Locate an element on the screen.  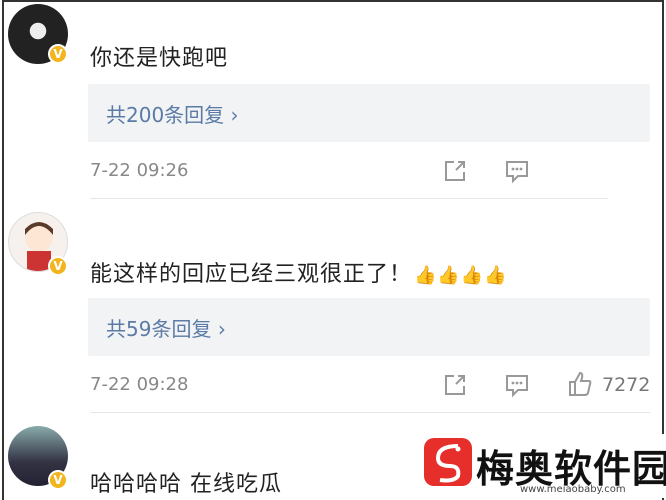
comment-text: 你还是快跑吧 is located at coordinates (159, 58).